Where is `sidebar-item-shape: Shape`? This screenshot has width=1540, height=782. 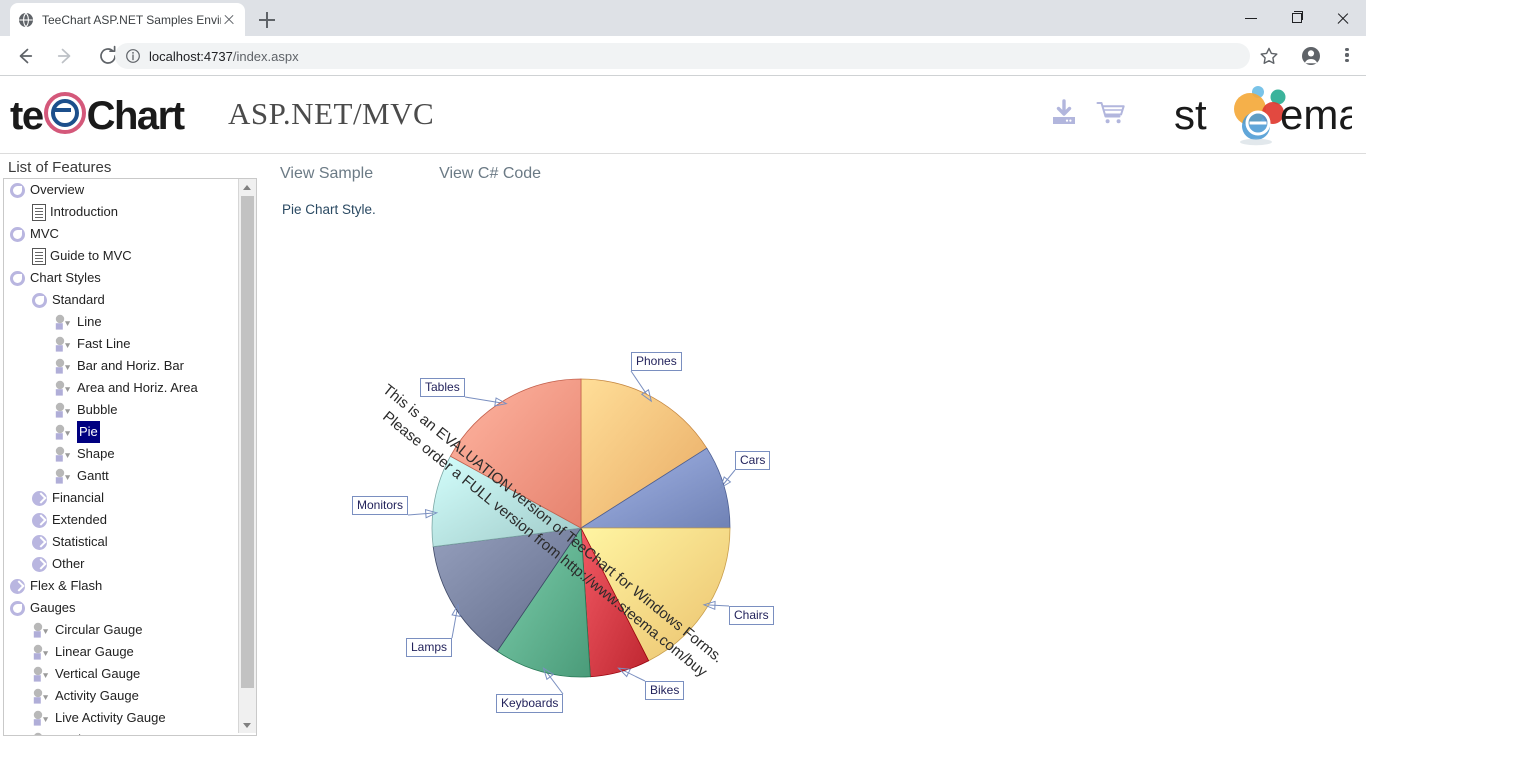
sidebar-item-shape: Shape is located at coordinates (120, 454).